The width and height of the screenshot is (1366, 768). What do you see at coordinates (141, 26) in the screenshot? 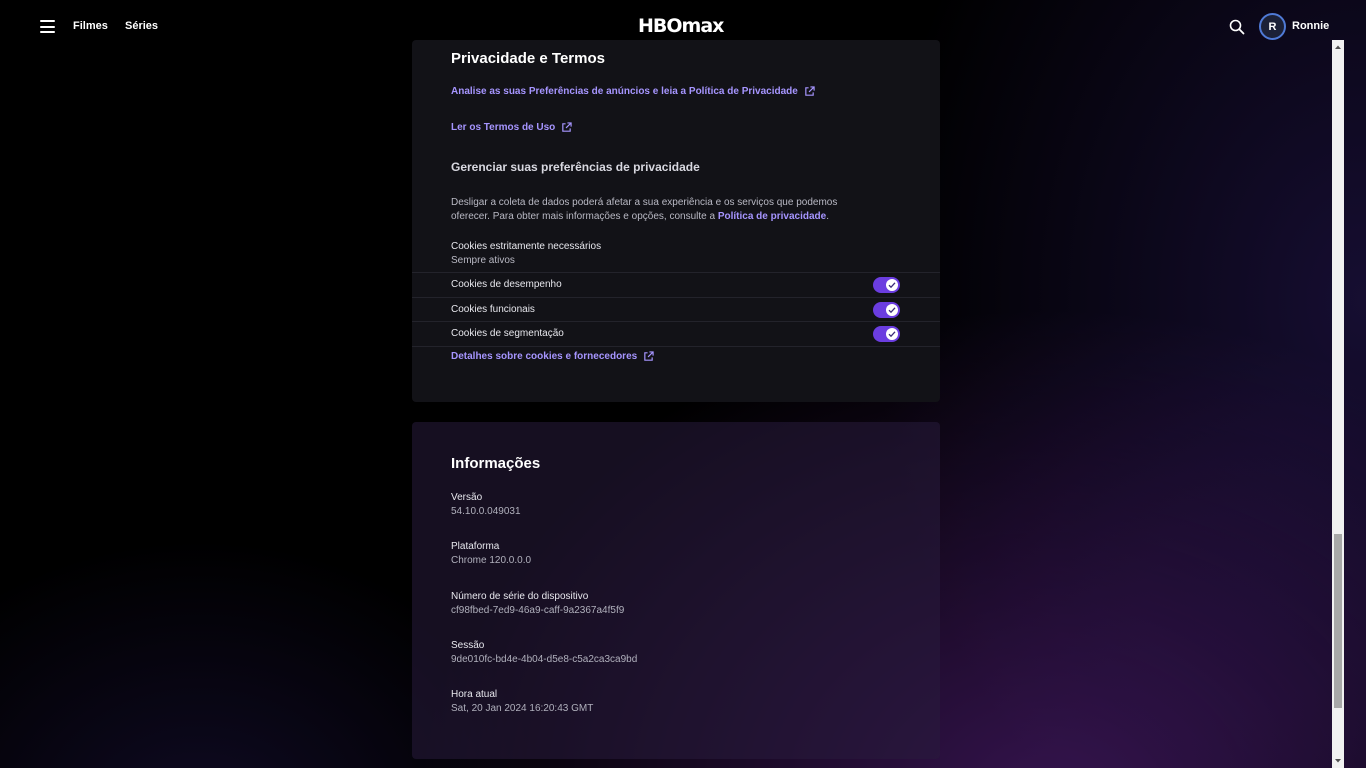
I see `nav-series-link: Séries` at bounding box center [141, 26].